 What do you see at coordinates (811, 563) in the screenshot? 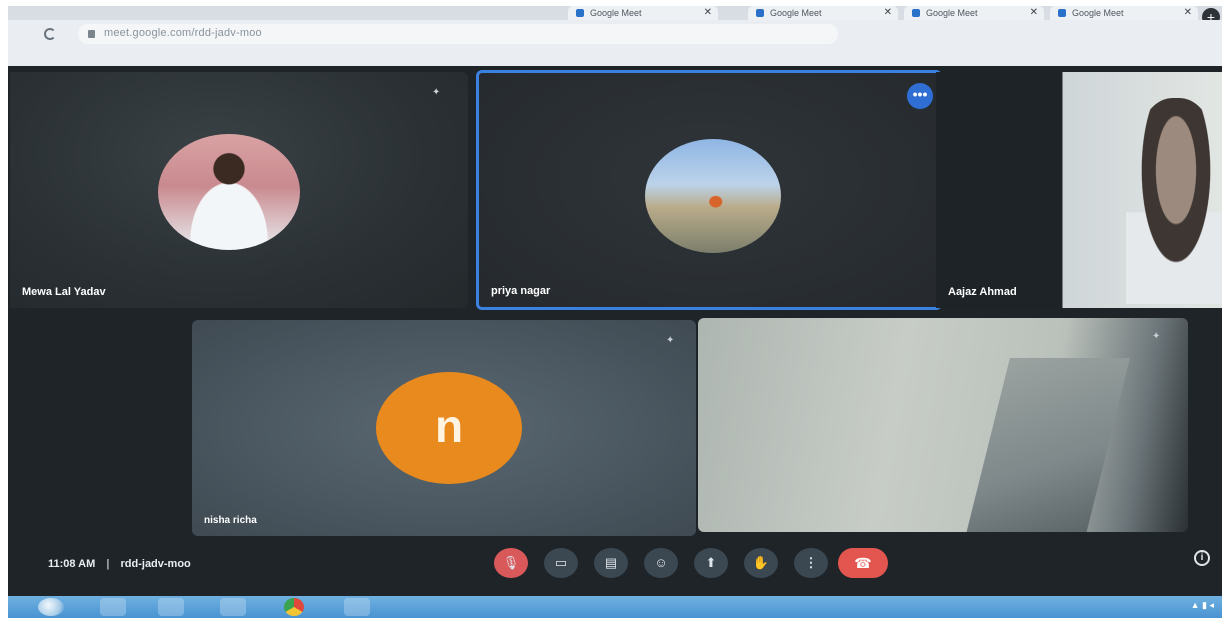
I see `more-options-icon: ⋮` at bounding box center [811, 563].